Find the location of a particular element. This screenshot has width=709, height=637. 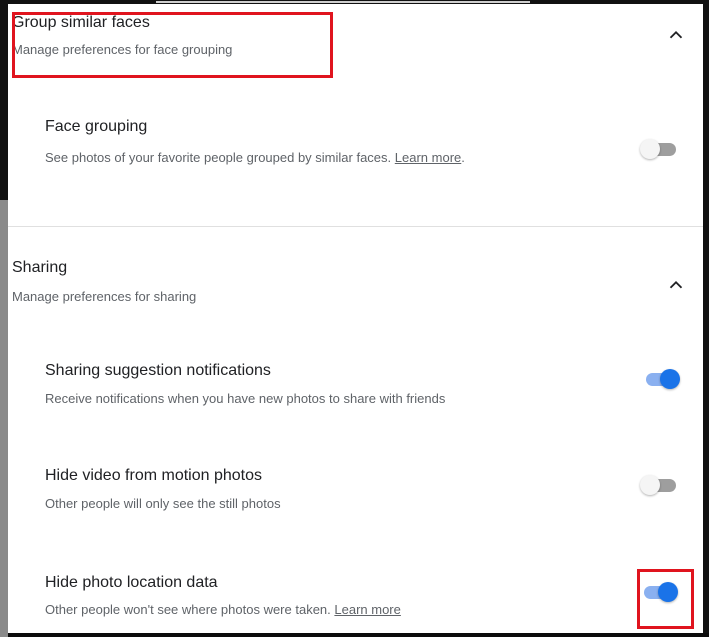

hide-location-toggle is located at coordinates (660, 592).